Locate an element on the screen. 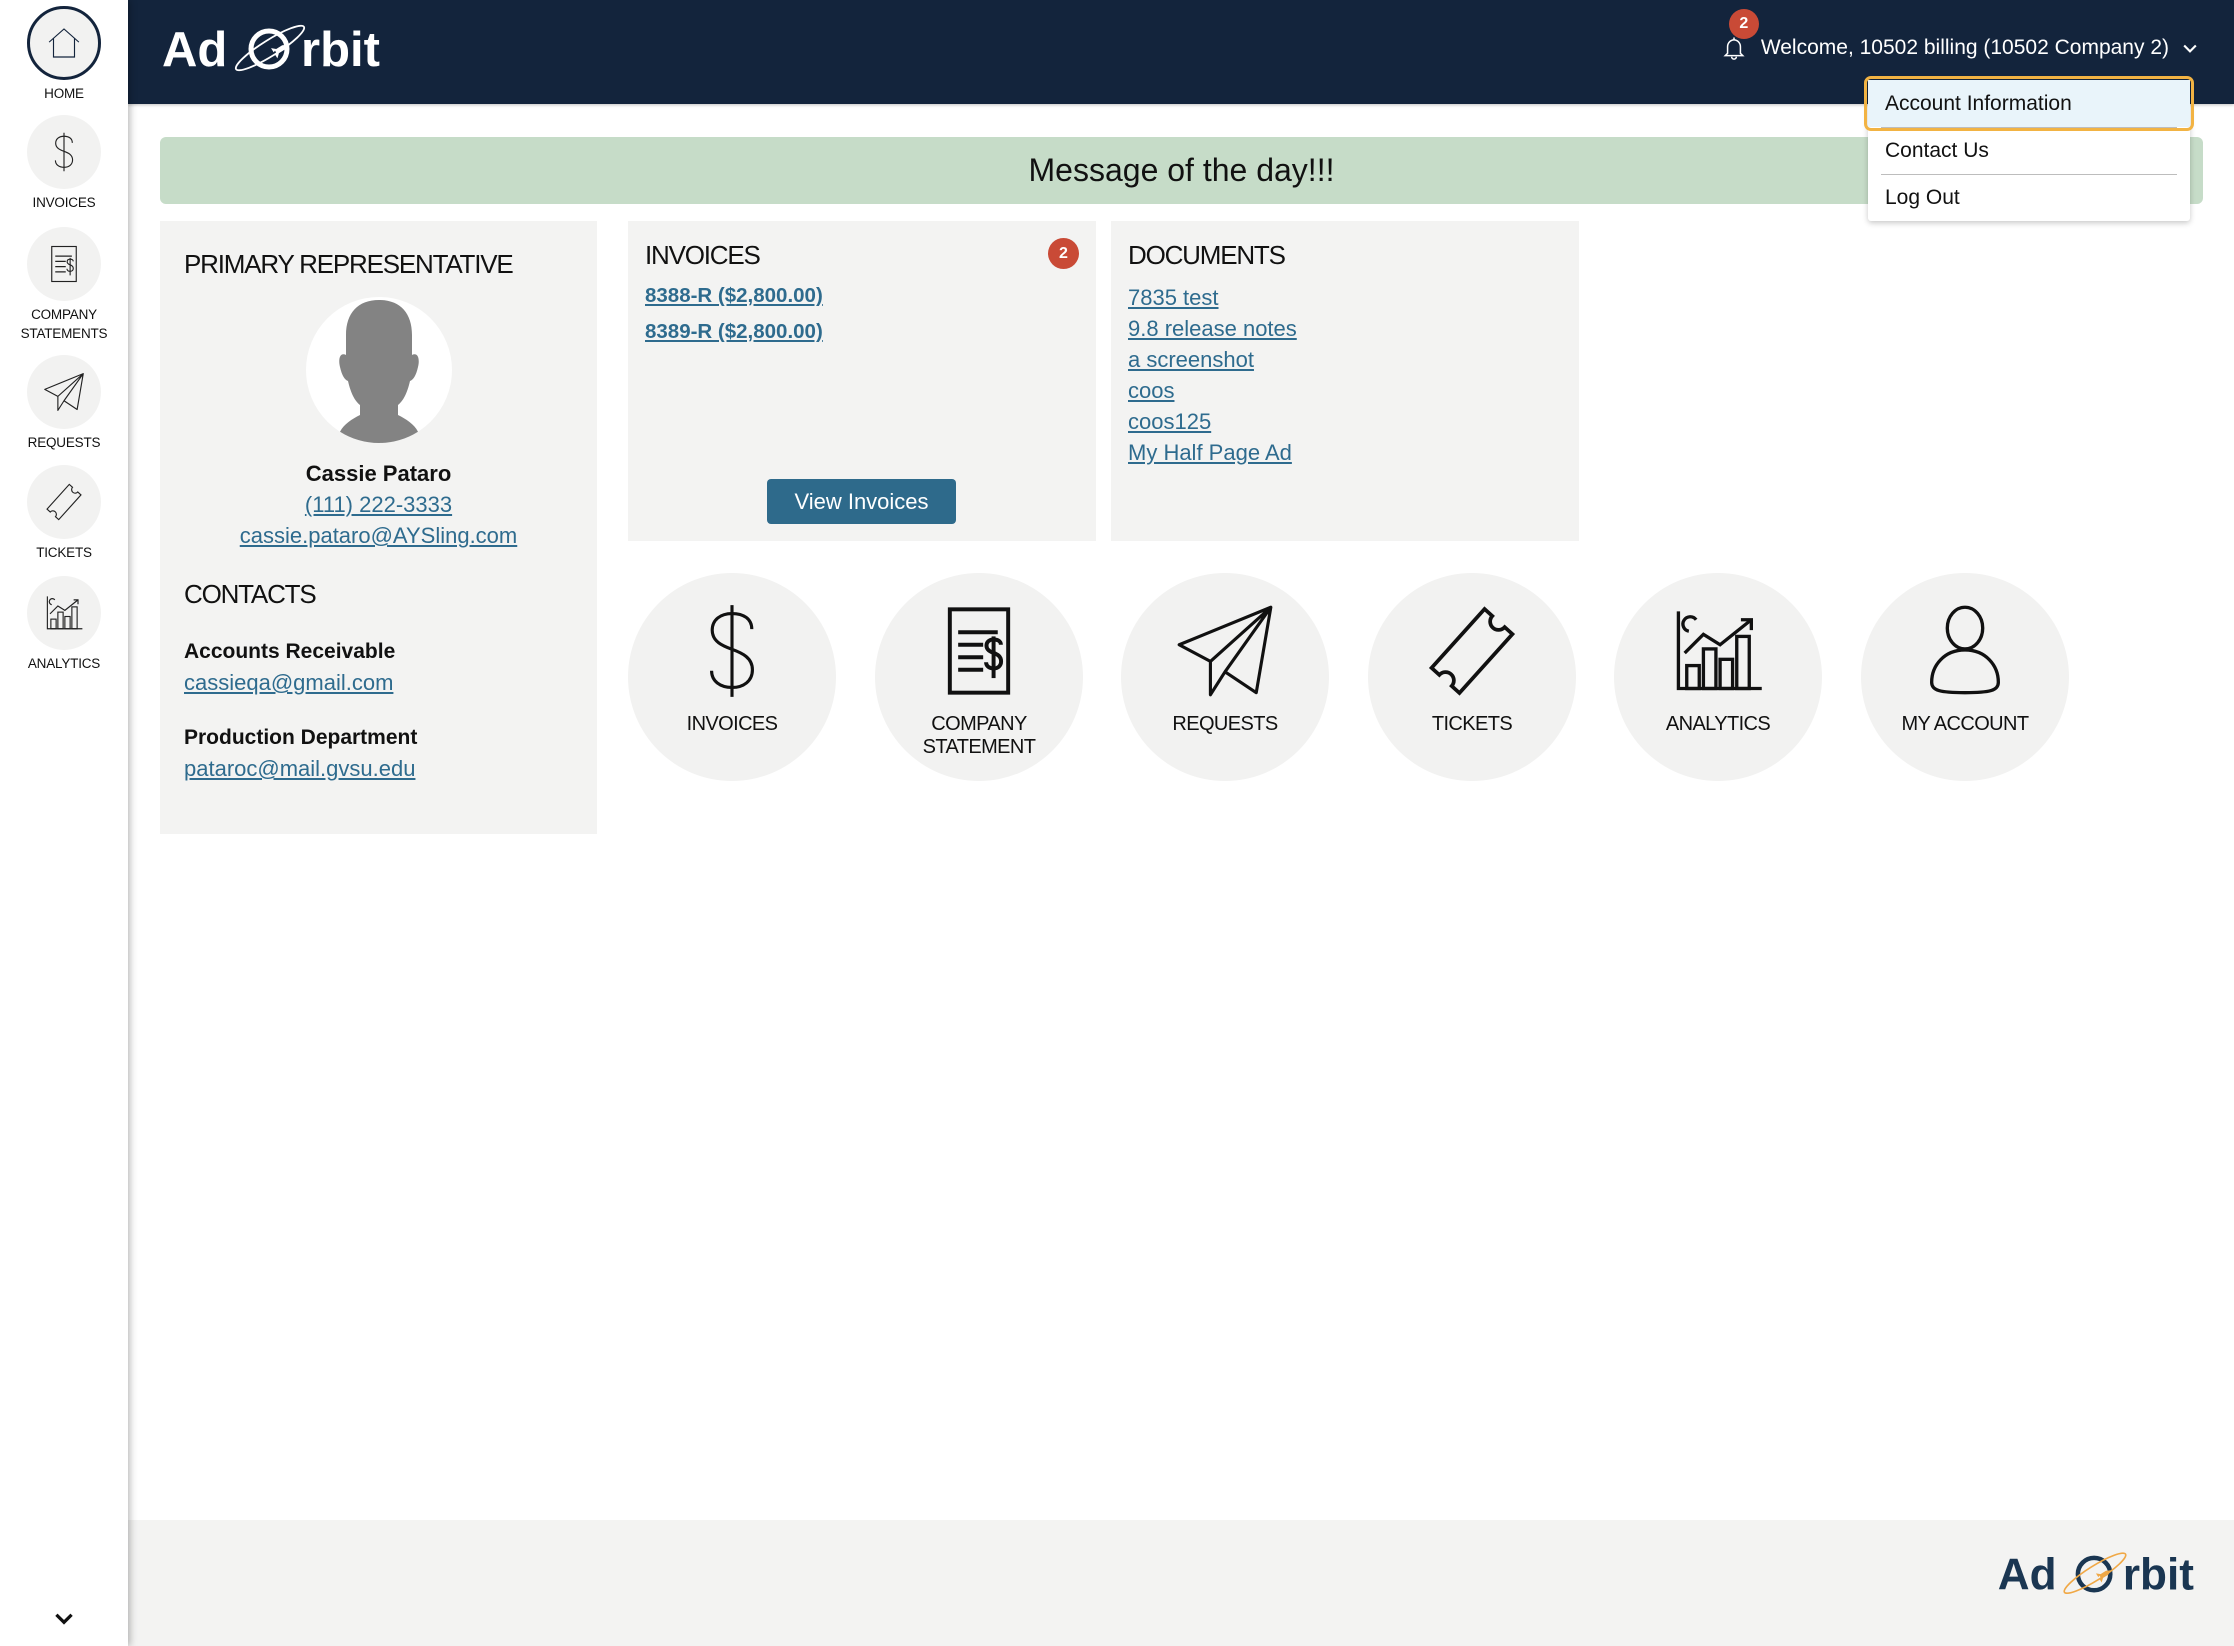 Image resolution: width=2234 pixels, height=1646 pixels. invoices-title: INVOICES is located at coordinates (703, 255).